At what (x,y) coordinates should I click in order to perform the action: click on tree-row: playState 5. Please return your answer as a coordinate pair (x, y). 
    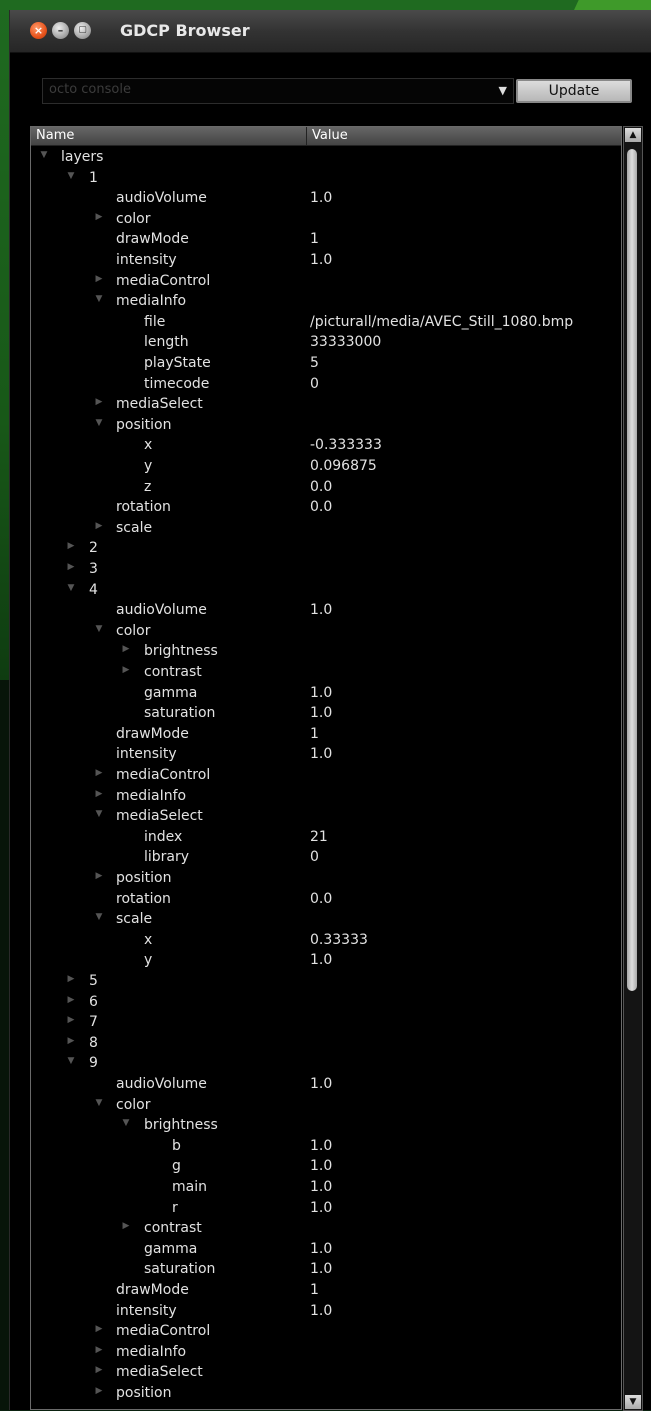
    Looking at the image, I should click on (326, 363).